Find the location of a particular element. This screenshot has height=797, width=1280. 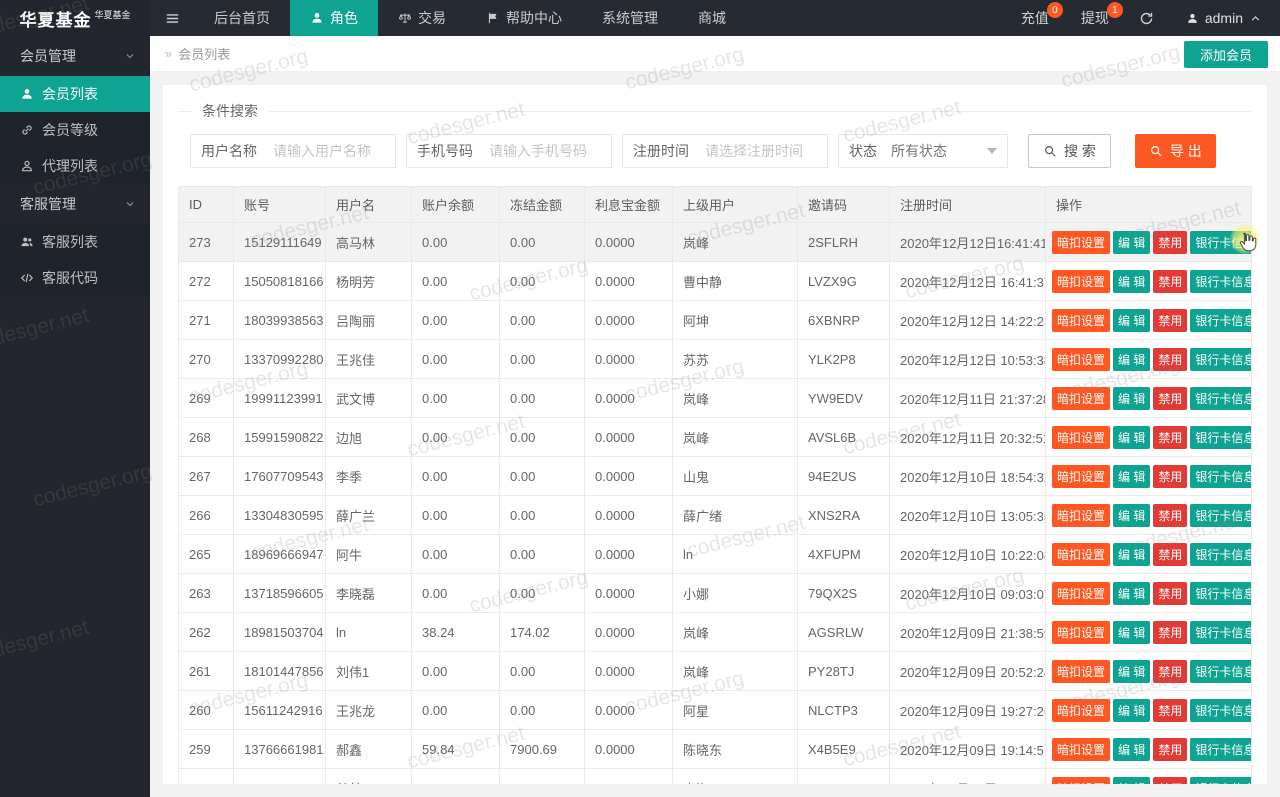

sidebar-group-header: 客服管理 is located at coordinates (75, 204).